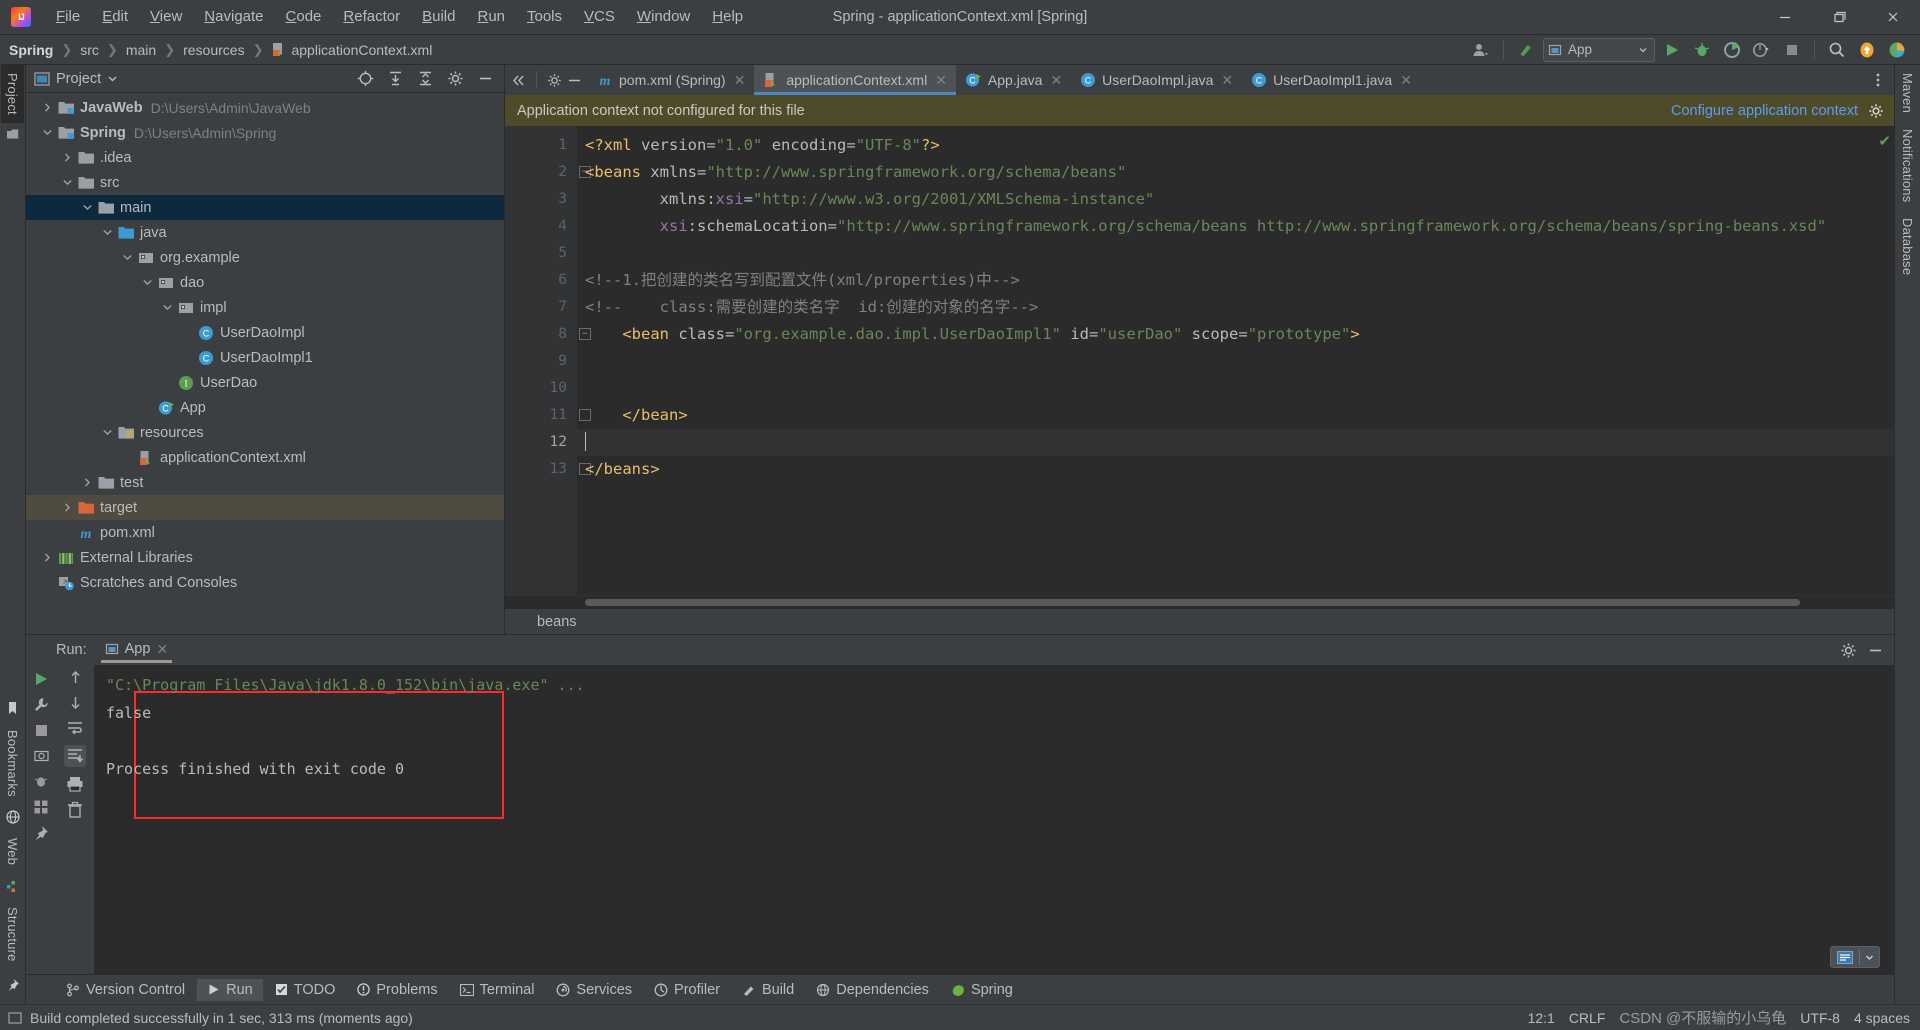 This screenshot has height=1030, width=1920. I want to click on scroll-to-end-toggle, so click(75, 756).